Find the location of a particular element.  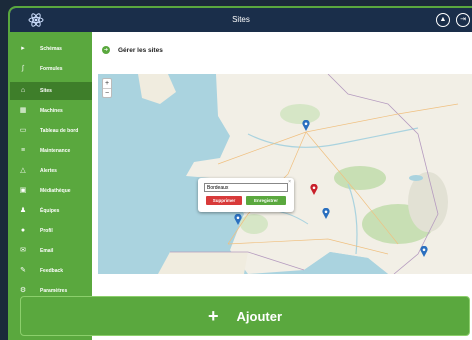

add-label: Ajouter is located at coordinates (259, 316).